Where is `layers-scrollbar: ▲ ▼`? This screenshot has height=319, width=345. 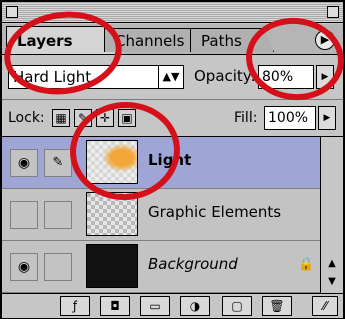
layers-scrollbar: ▲ ▼ is located at coordinates (331, 215).